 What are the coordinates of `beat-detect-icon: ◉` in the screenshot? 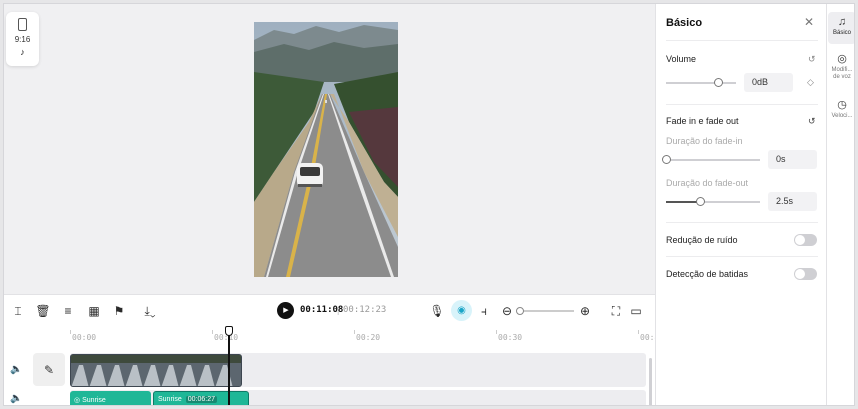 It's located at (461, 310).